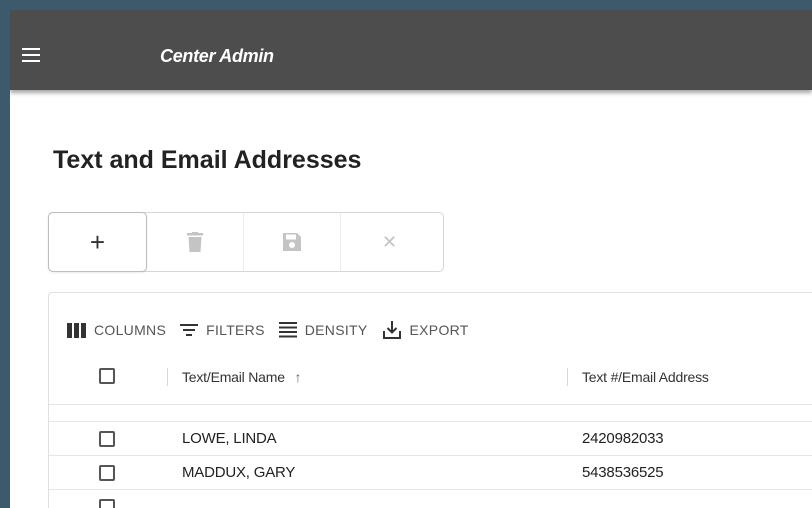  What do you see at coordinates (217, 56) in the screenshot?
I see `app-title: Center Admin` at bounding box center [217, 56].